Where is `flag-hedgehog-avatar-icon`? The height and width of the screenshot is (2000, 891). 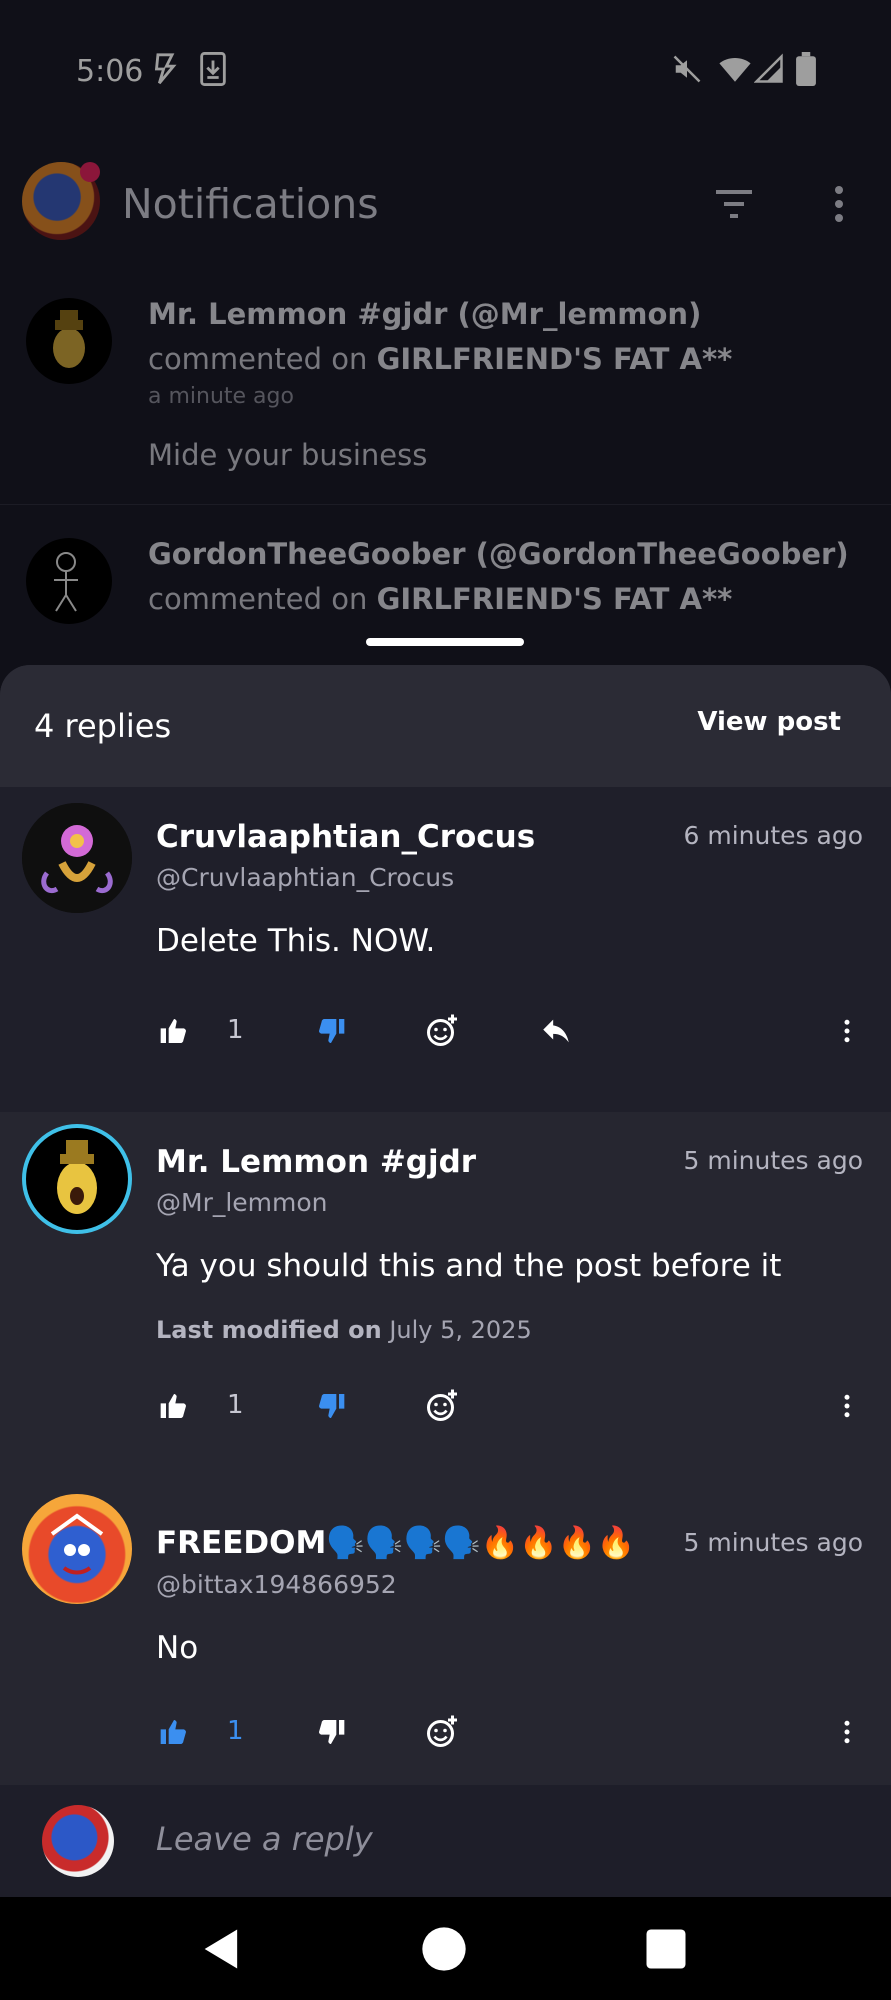 flag-hedgehog-avatar-icon is located at coordinates (77, 1544).